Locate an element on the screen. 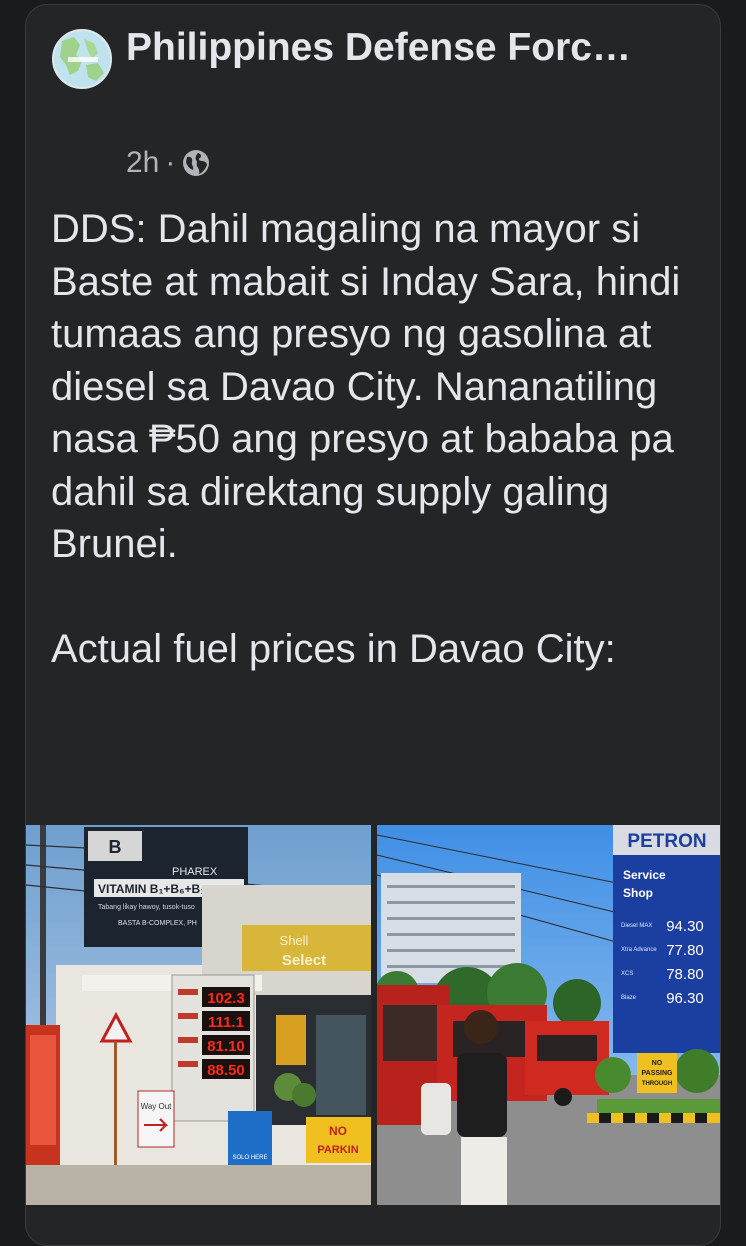 This screenshot has height=1246, width=746. billboard-product: VITAMIN B₁+B₆+B₁₂ is located at coordinates (154, 889).